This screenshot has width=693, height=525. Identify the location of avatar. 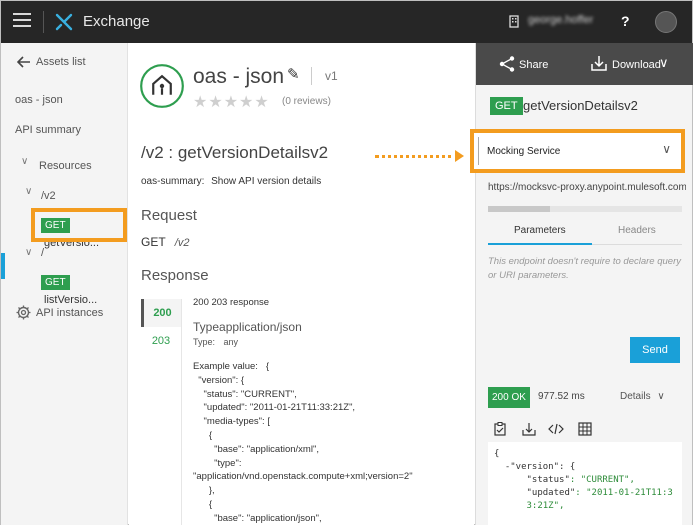
(666, 22).